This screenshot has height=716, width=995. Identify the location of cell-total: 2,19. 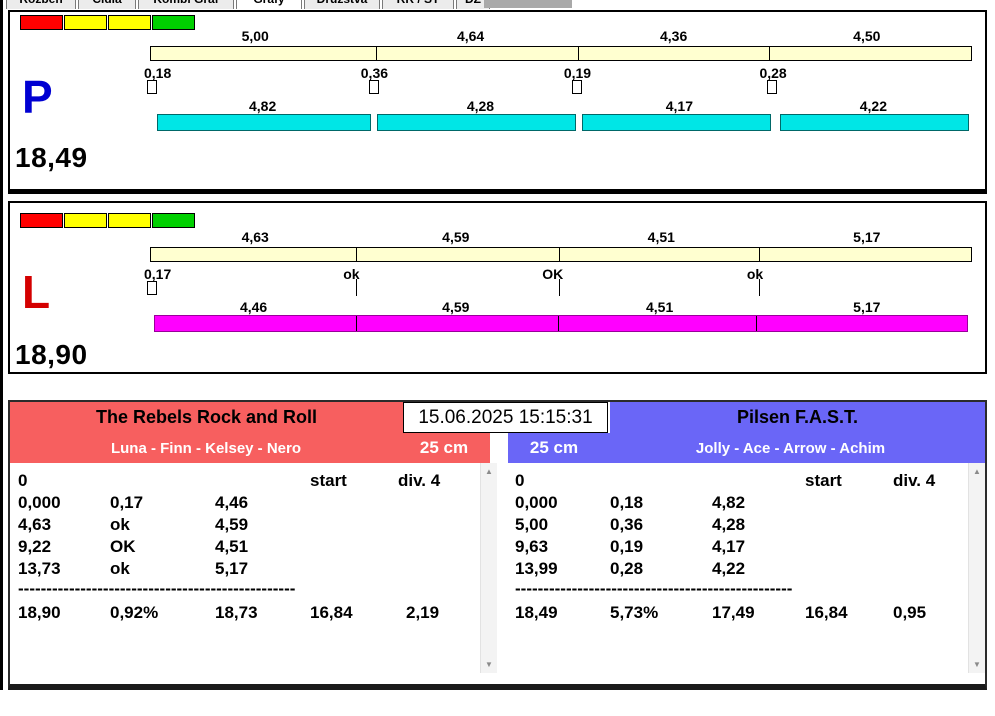
(423, 612).